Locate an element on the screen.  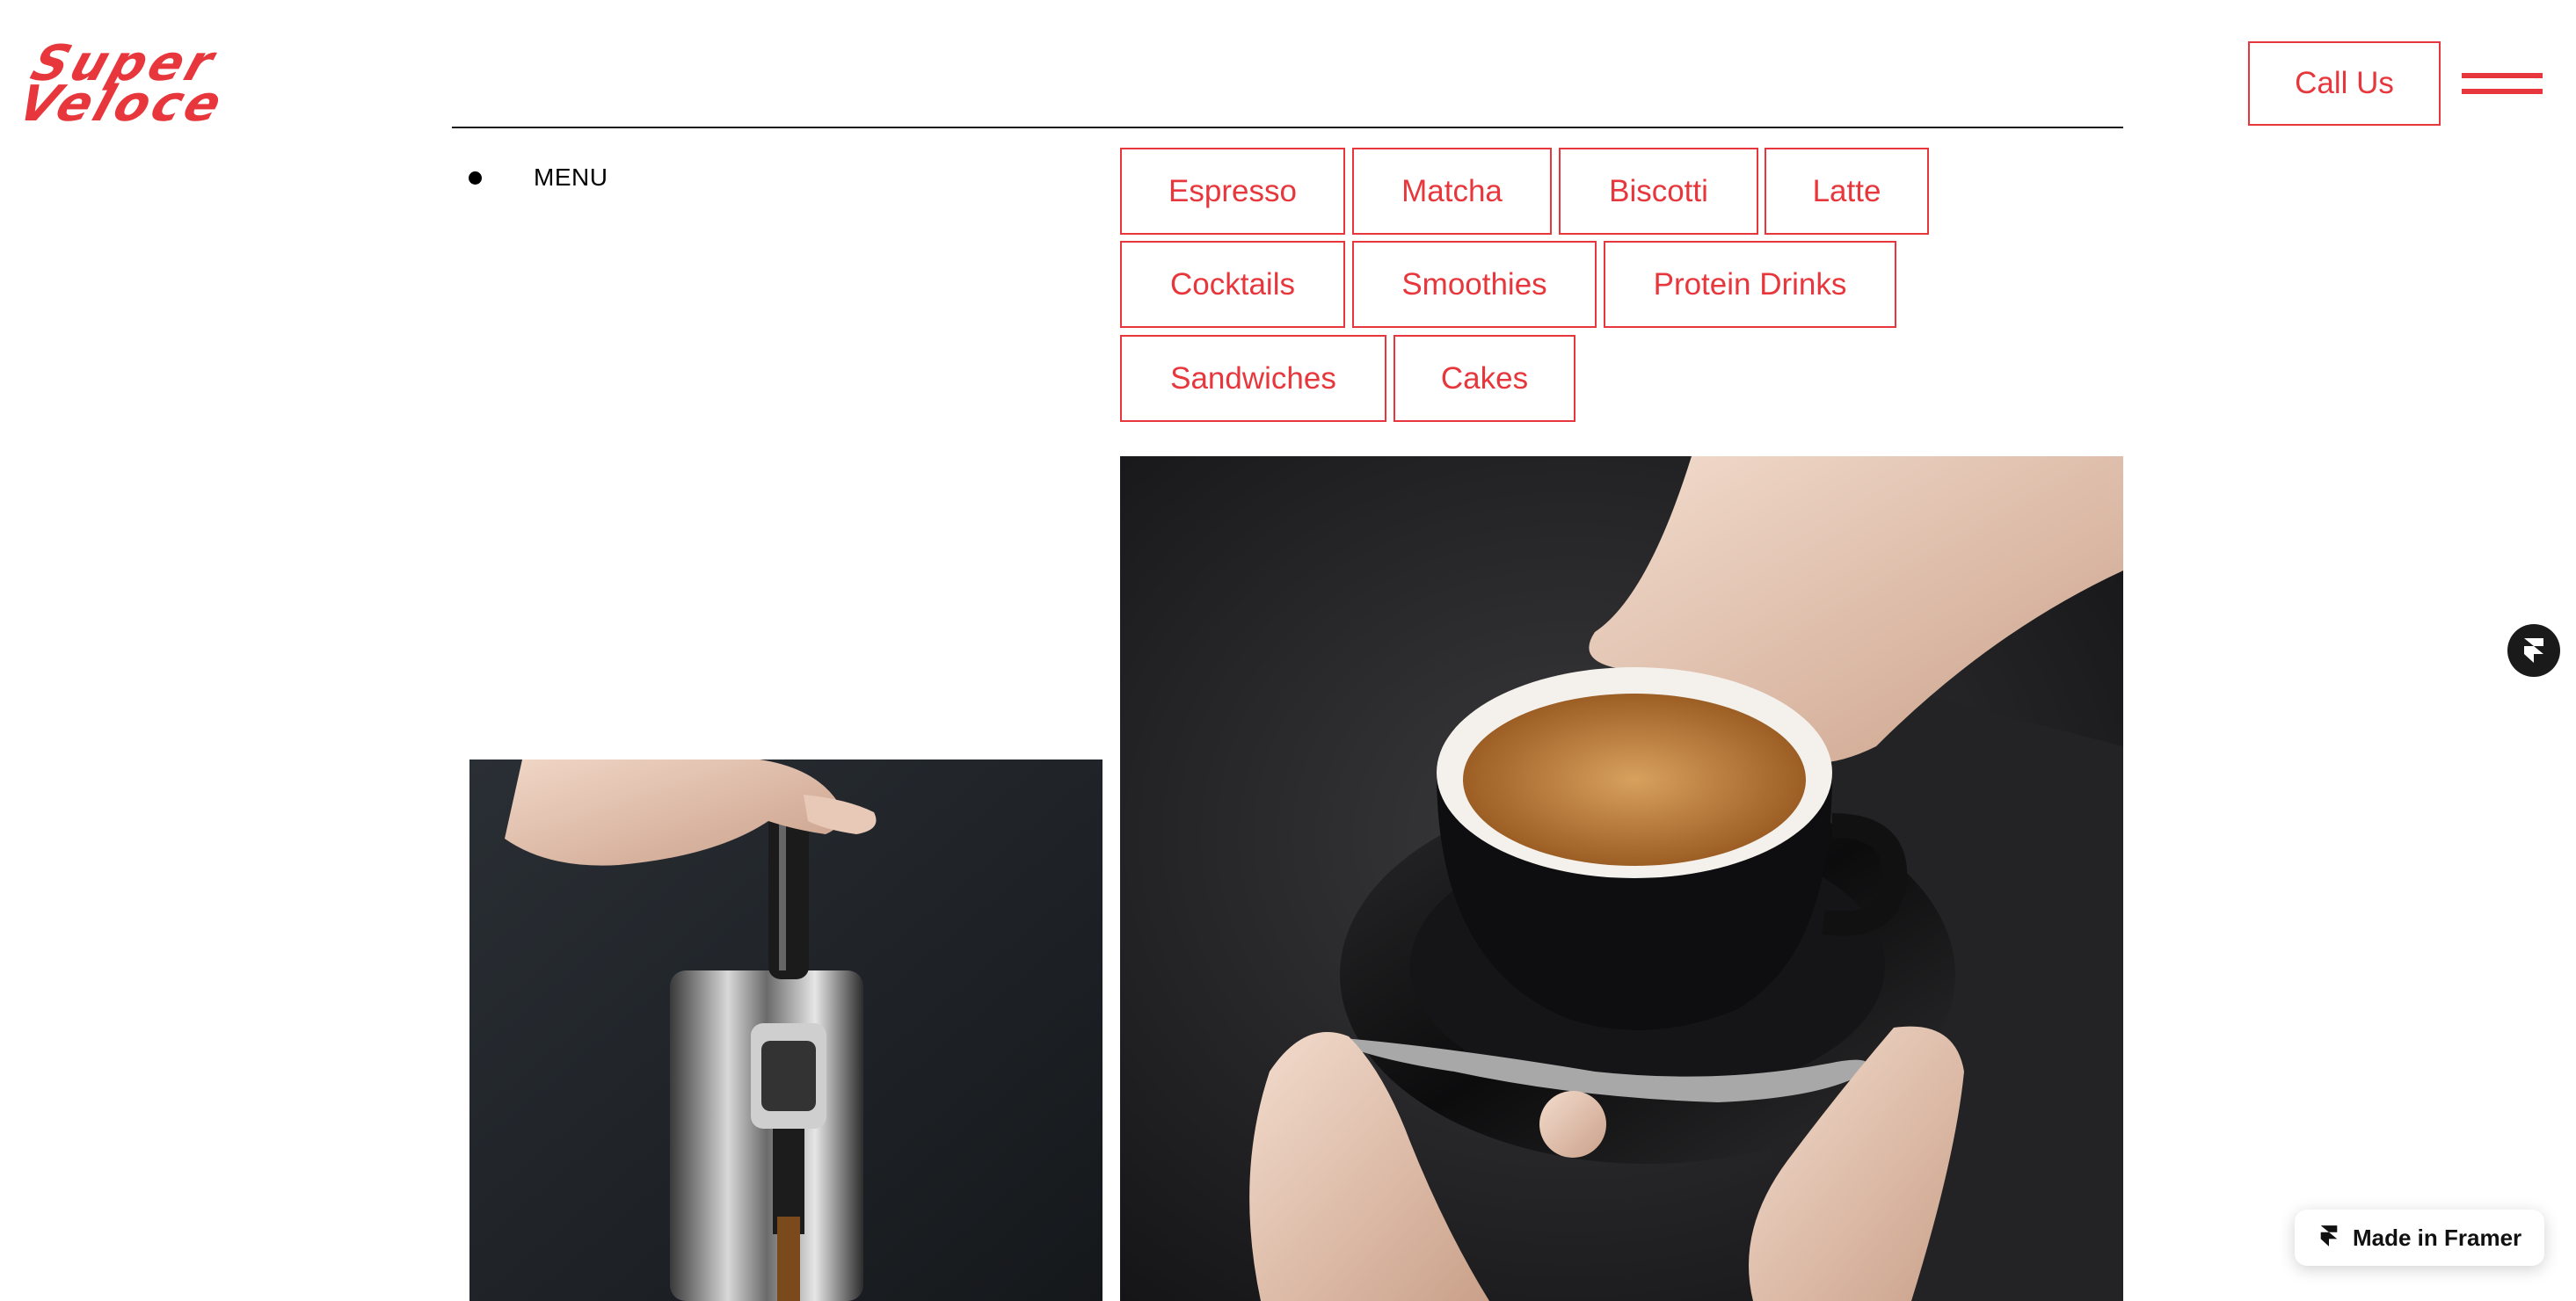
bullet-dot-icon is located at coordinates (475, 178).